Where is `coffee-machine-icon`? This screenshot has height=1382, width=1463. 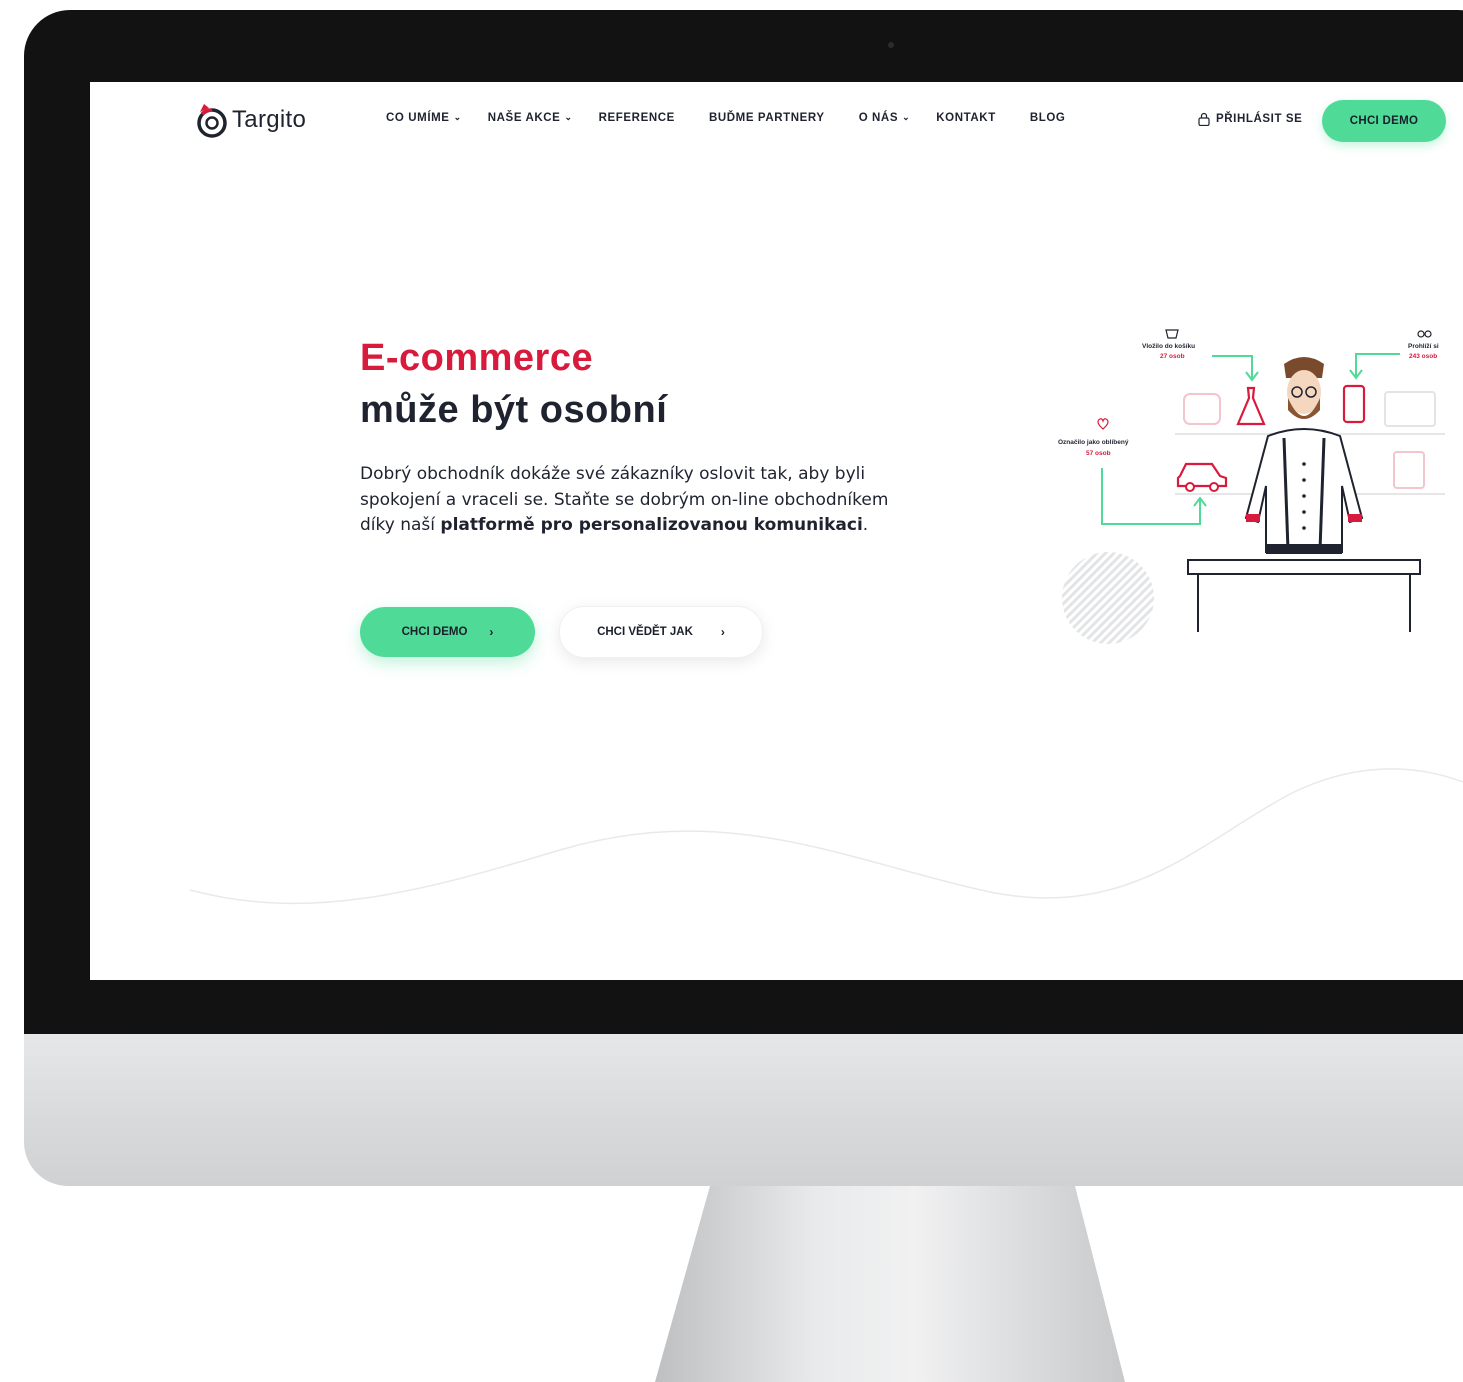 coffee-machine-icon is located at coordinates (1409, 470).